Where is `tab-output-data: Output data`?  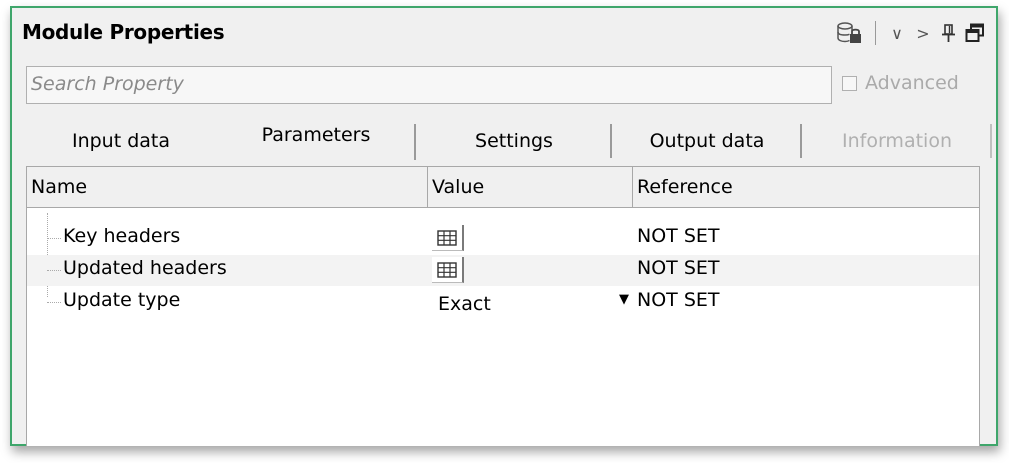 tab-output-data: Output data is located at coordinates (707, 141).